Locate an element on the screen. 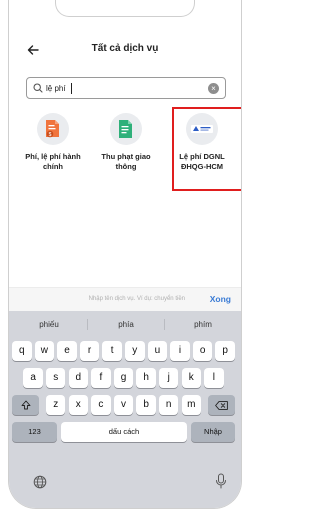  traffic-fine-document-icon is located at coordinates (125, 129).